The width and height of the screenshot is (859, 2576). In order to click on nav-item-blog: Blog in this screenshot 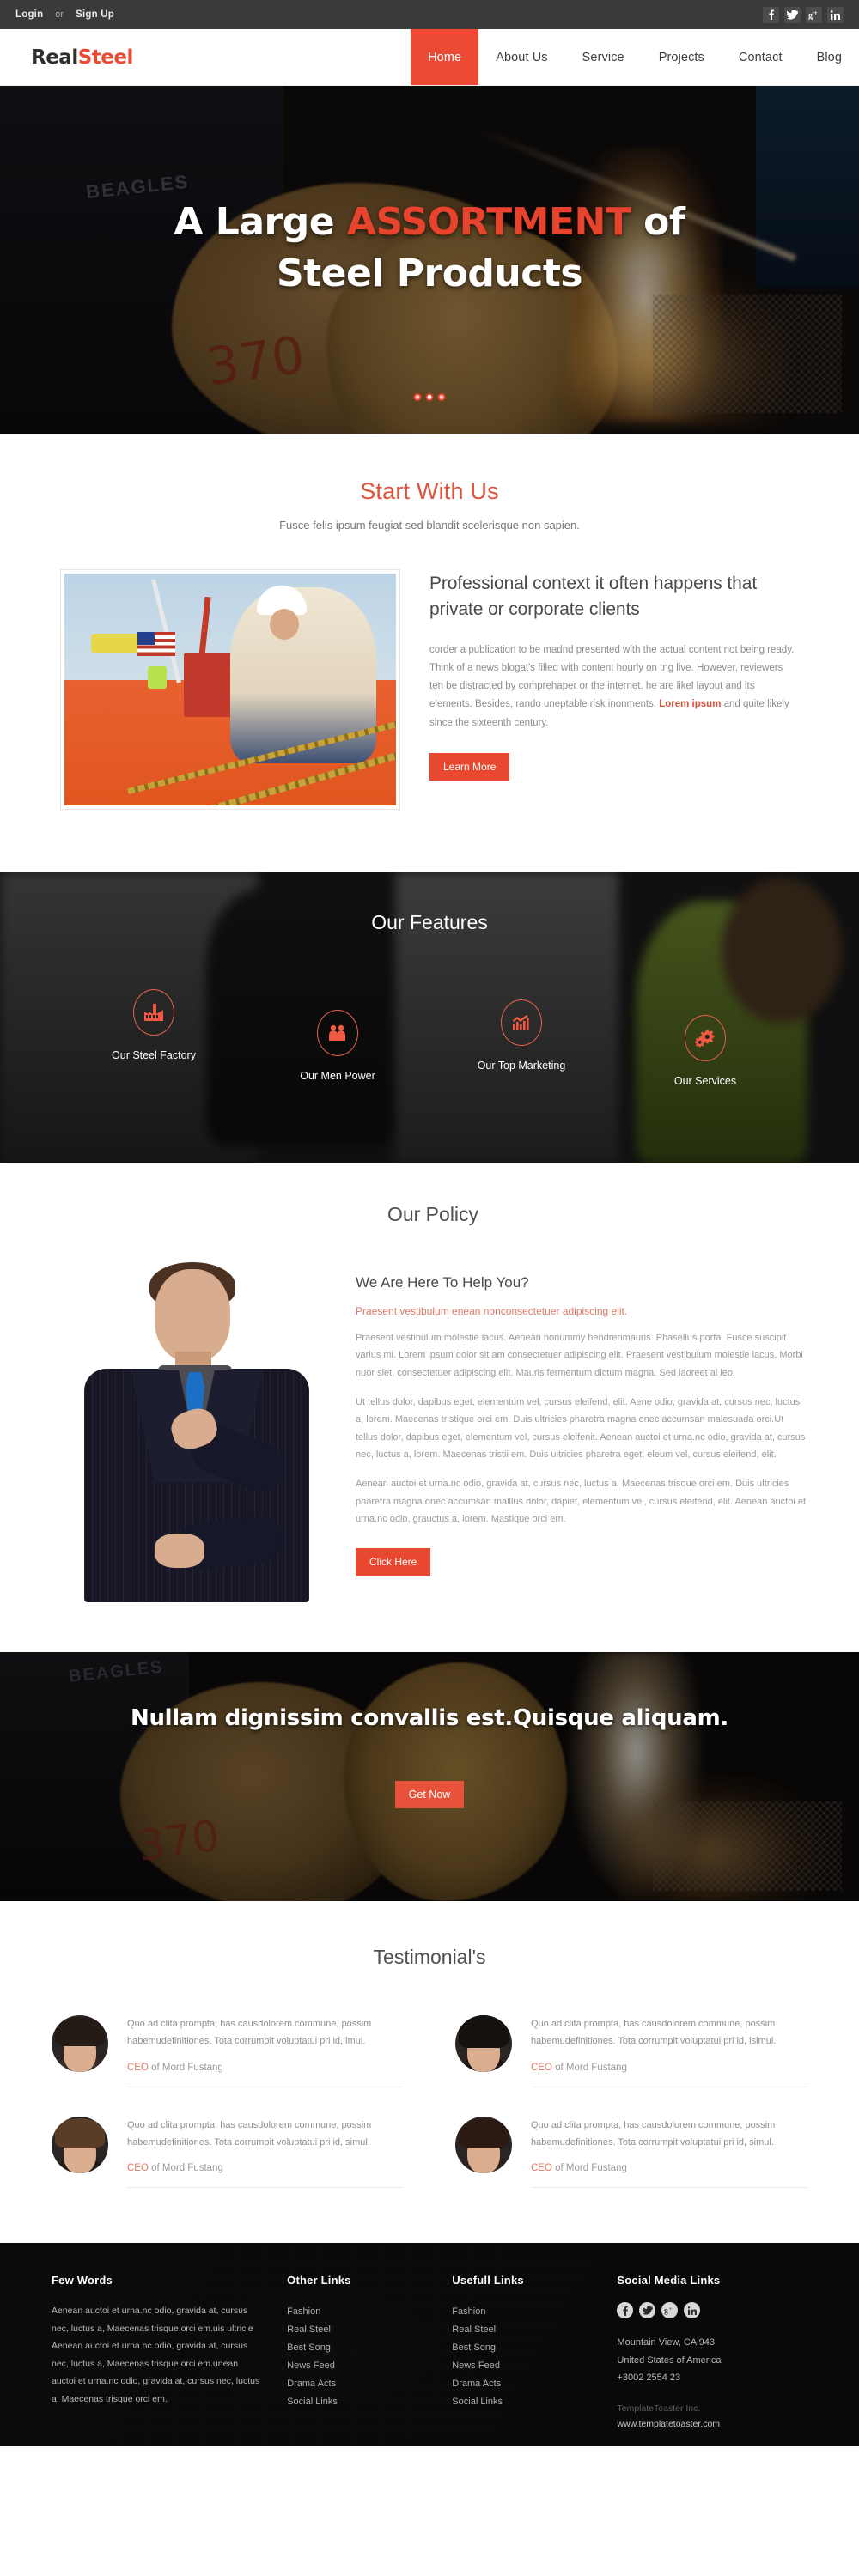, I will do `click(829, 57)`.